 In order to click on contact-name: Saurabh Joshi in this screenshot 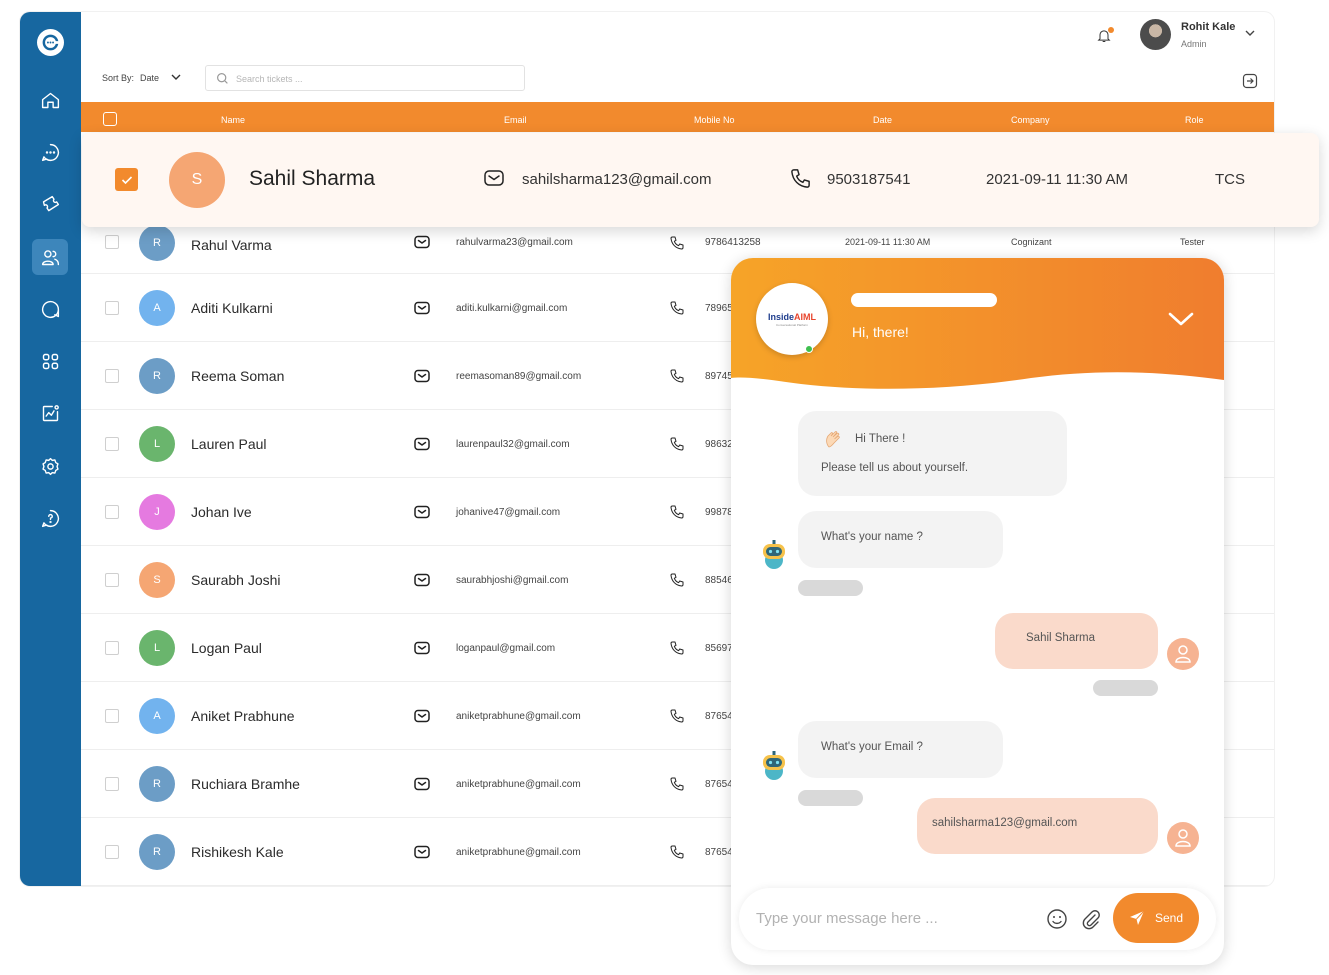, I will do `click(236, 580)`.